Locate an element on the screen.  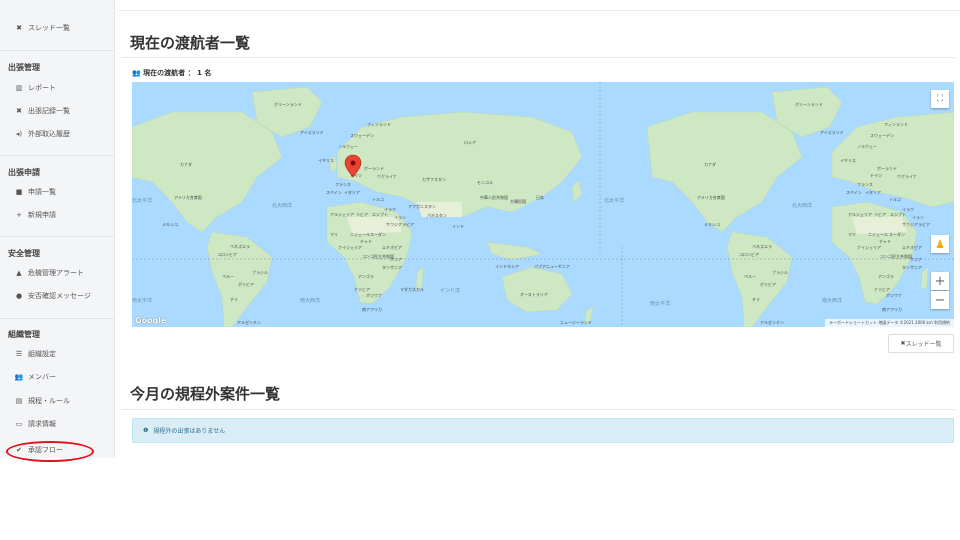
zoom-out-button: − is located at coordinates (940, 300).